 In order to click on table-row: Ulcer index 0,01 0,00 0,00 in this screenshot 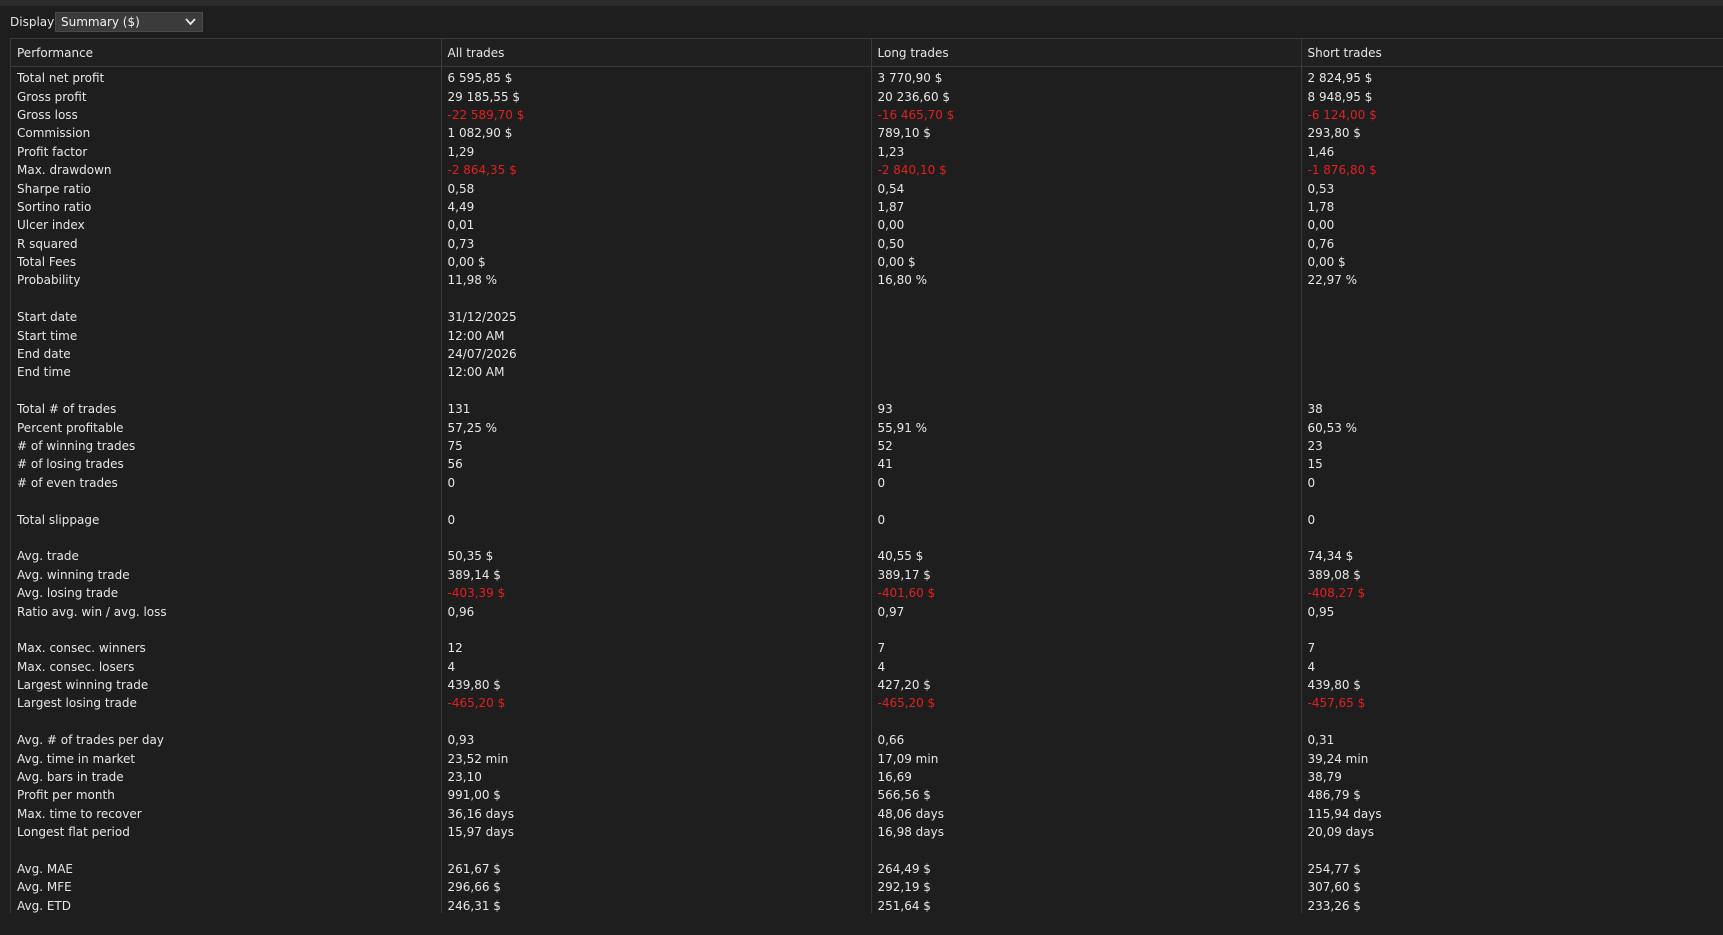, I will do `click(867, 225)`.